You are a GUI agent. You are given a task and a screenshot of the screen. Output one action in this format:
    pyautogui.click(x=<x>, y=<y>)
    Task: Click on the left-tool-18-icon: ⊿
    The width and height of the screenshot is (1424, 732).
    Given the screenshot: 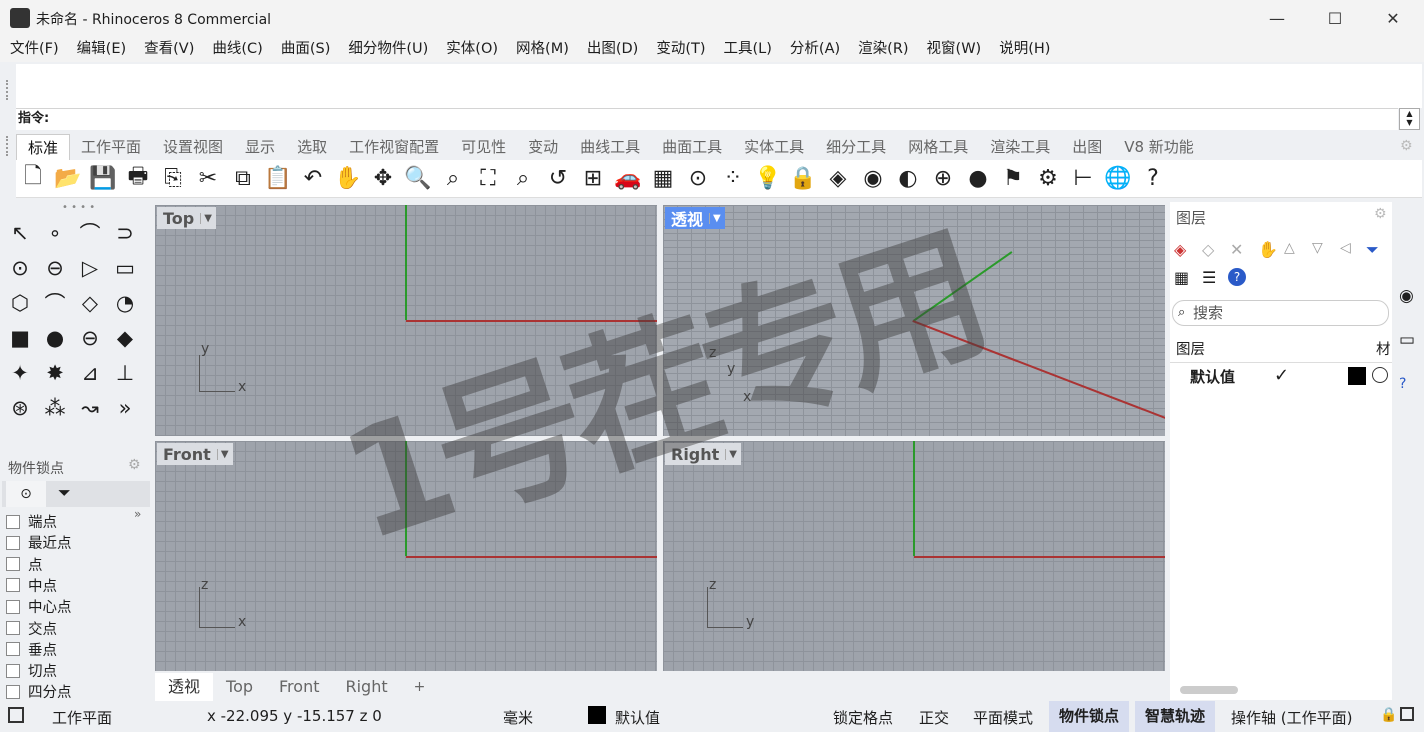 What is the action you would take?
    pyautogui.click(x=90, y=373)
    